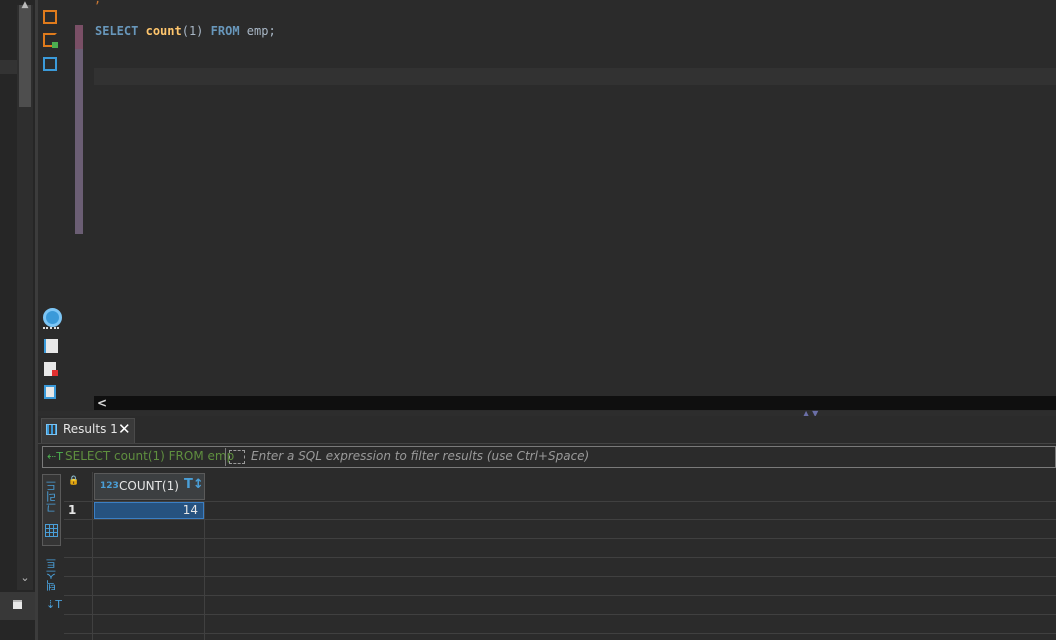 Image resolution: width=1056 pixels, height=640 pixels. What do you see at coordinates (560, 487) in the screenshot?
I see `grid-header-row` at bounding box center [560, 487].